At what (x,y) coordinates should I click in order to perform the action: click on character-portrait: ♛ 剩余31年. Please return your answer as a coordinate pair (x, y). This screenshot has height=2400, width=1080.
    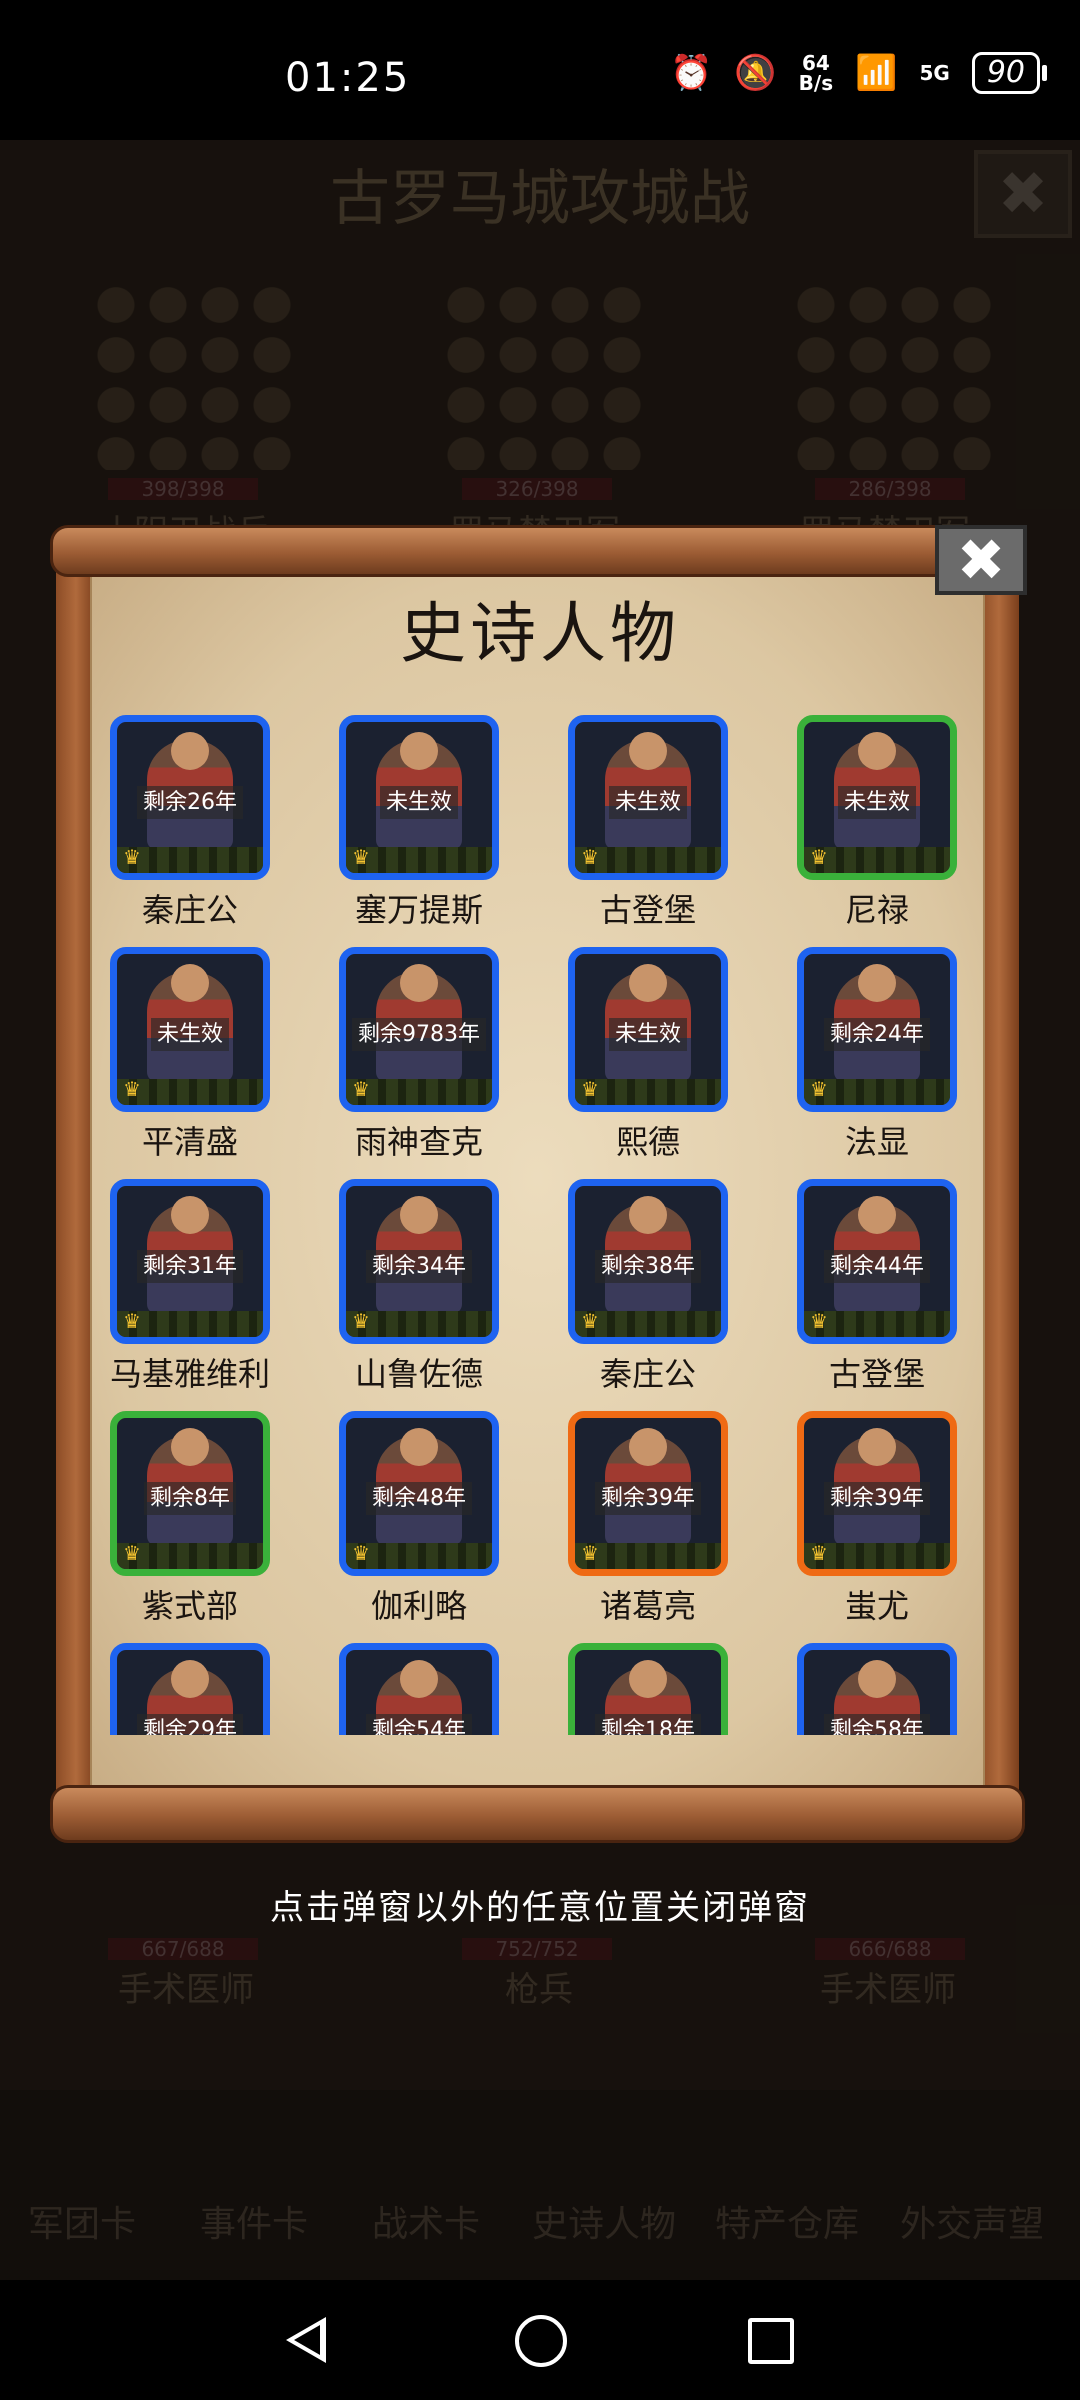
    Looking at the image, I should click on (190, 1261).